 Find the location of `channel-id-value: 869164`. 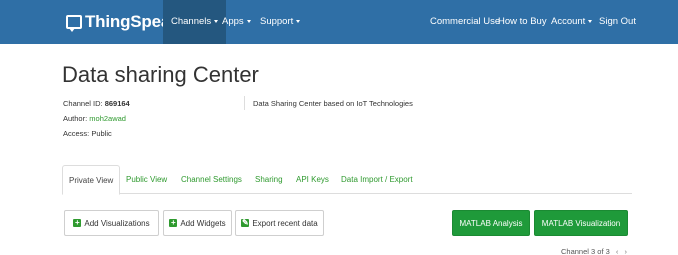

channel-id-value: 869164 is located at coordinates (117, 103).